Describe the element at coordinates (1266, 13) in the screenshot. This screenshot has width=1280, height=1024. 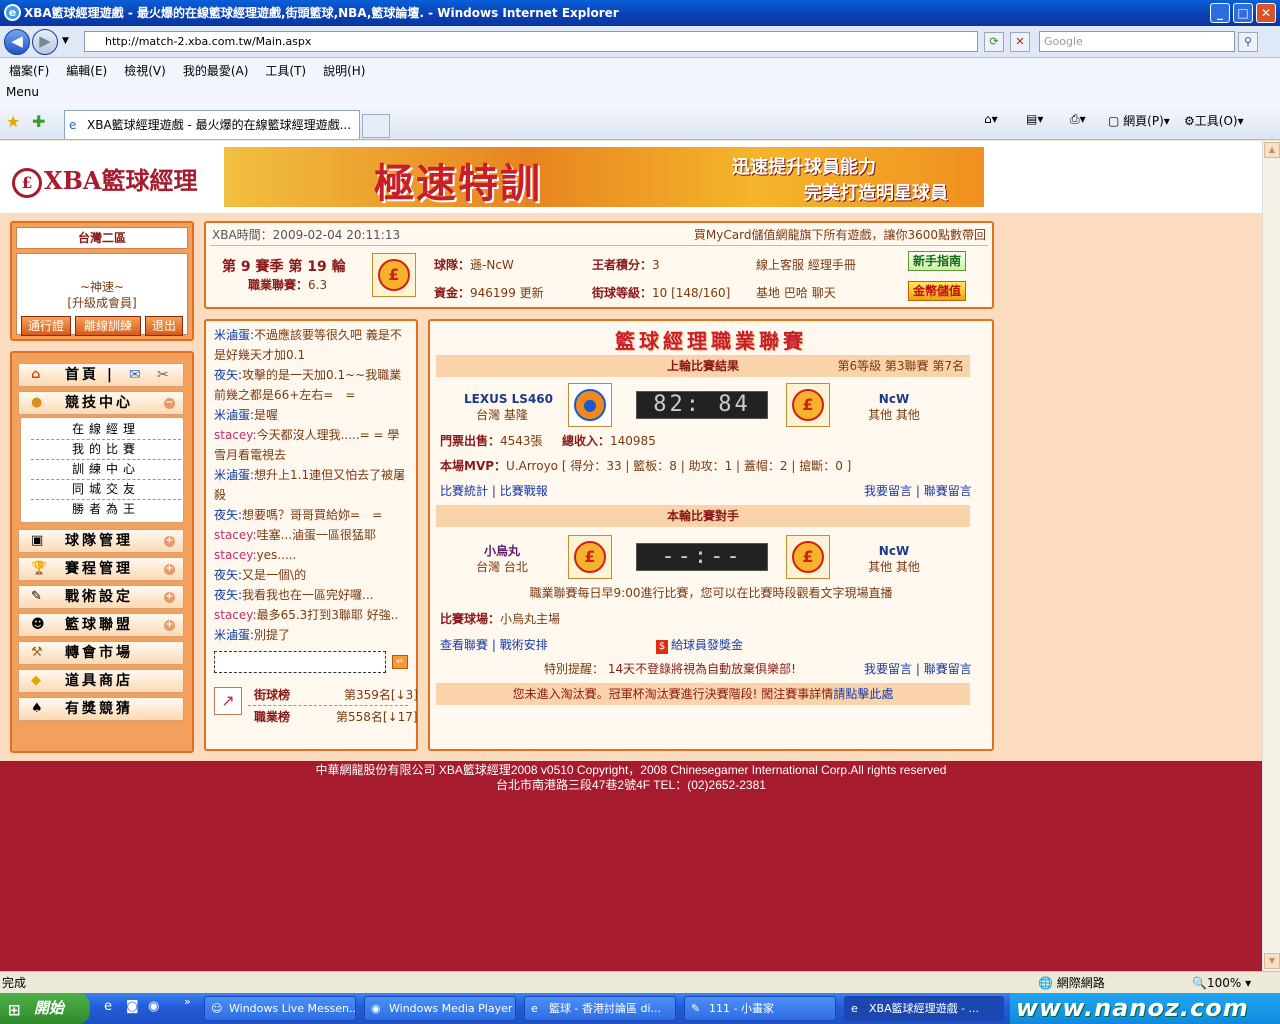
I see `close-button: ✕` at that location.